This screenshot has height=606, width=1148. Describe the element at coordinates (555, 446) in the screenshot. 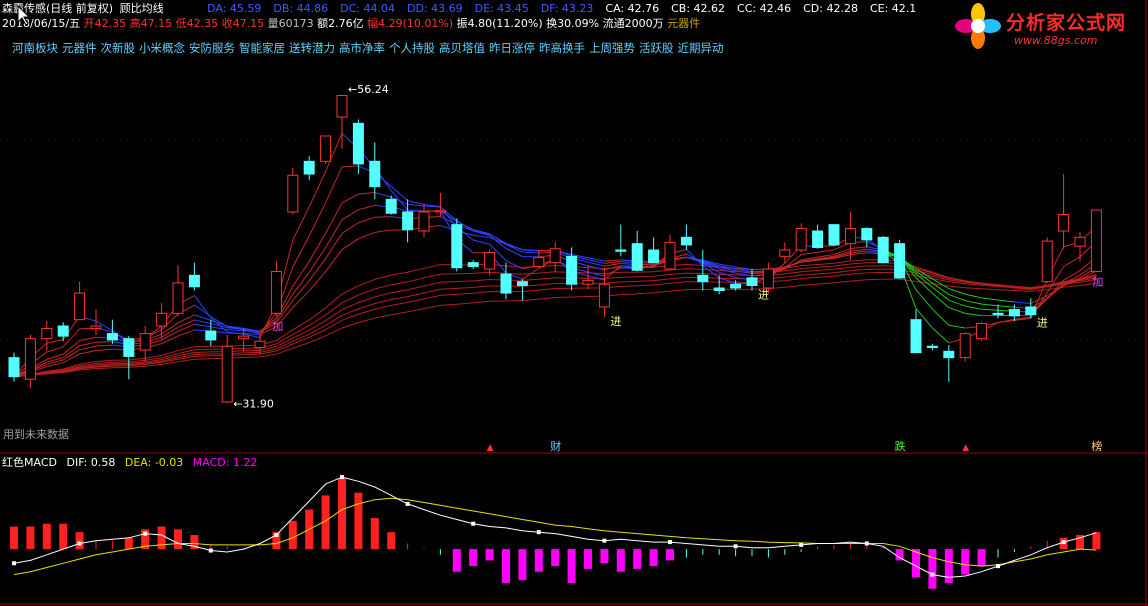

I see `event-marker: 财` at that location.